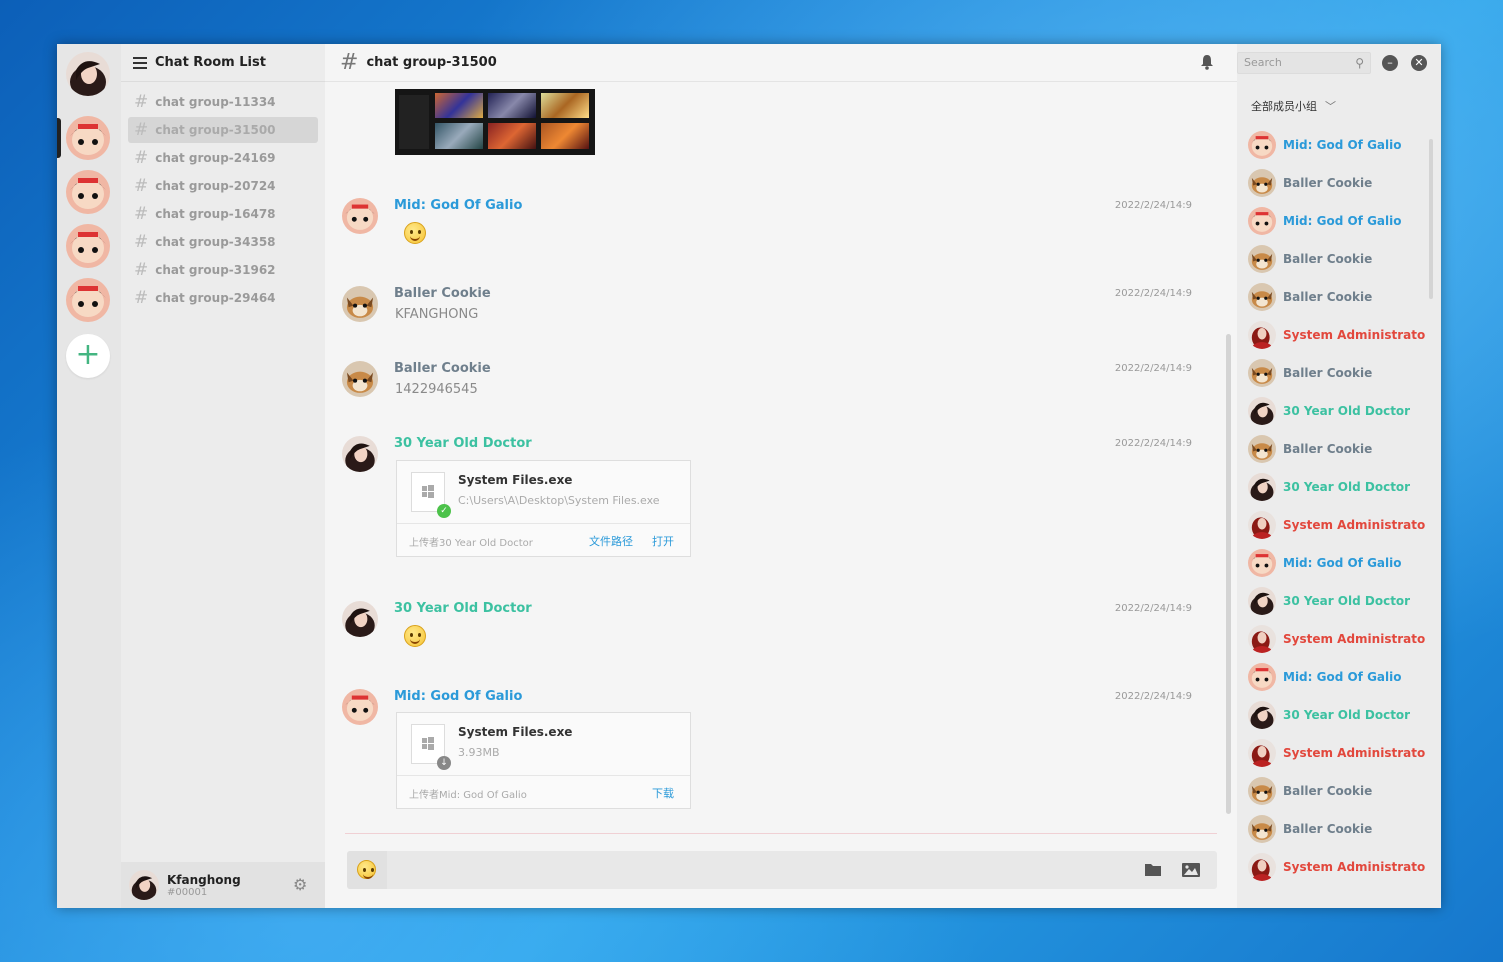 The image size is (1503, 962). I want to click on channel-item: # chat group-34358, so click(223, 242).